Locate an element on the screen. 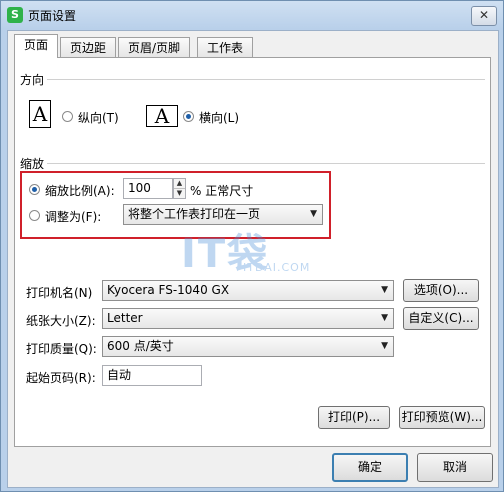  watermark-url: ITDAI.COM is located at coordinates (277, 267).